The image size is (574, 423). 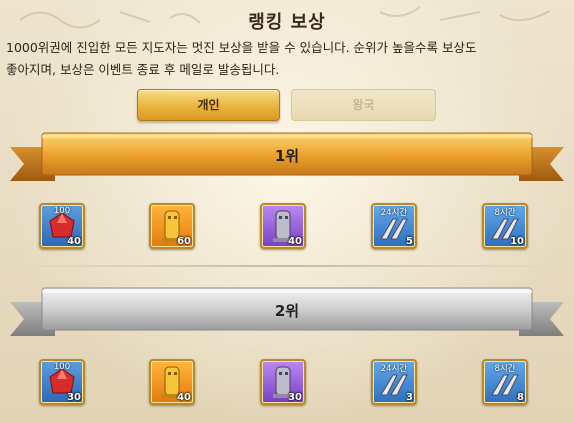 I want to click on section-divider, so click(x=287, y=266).